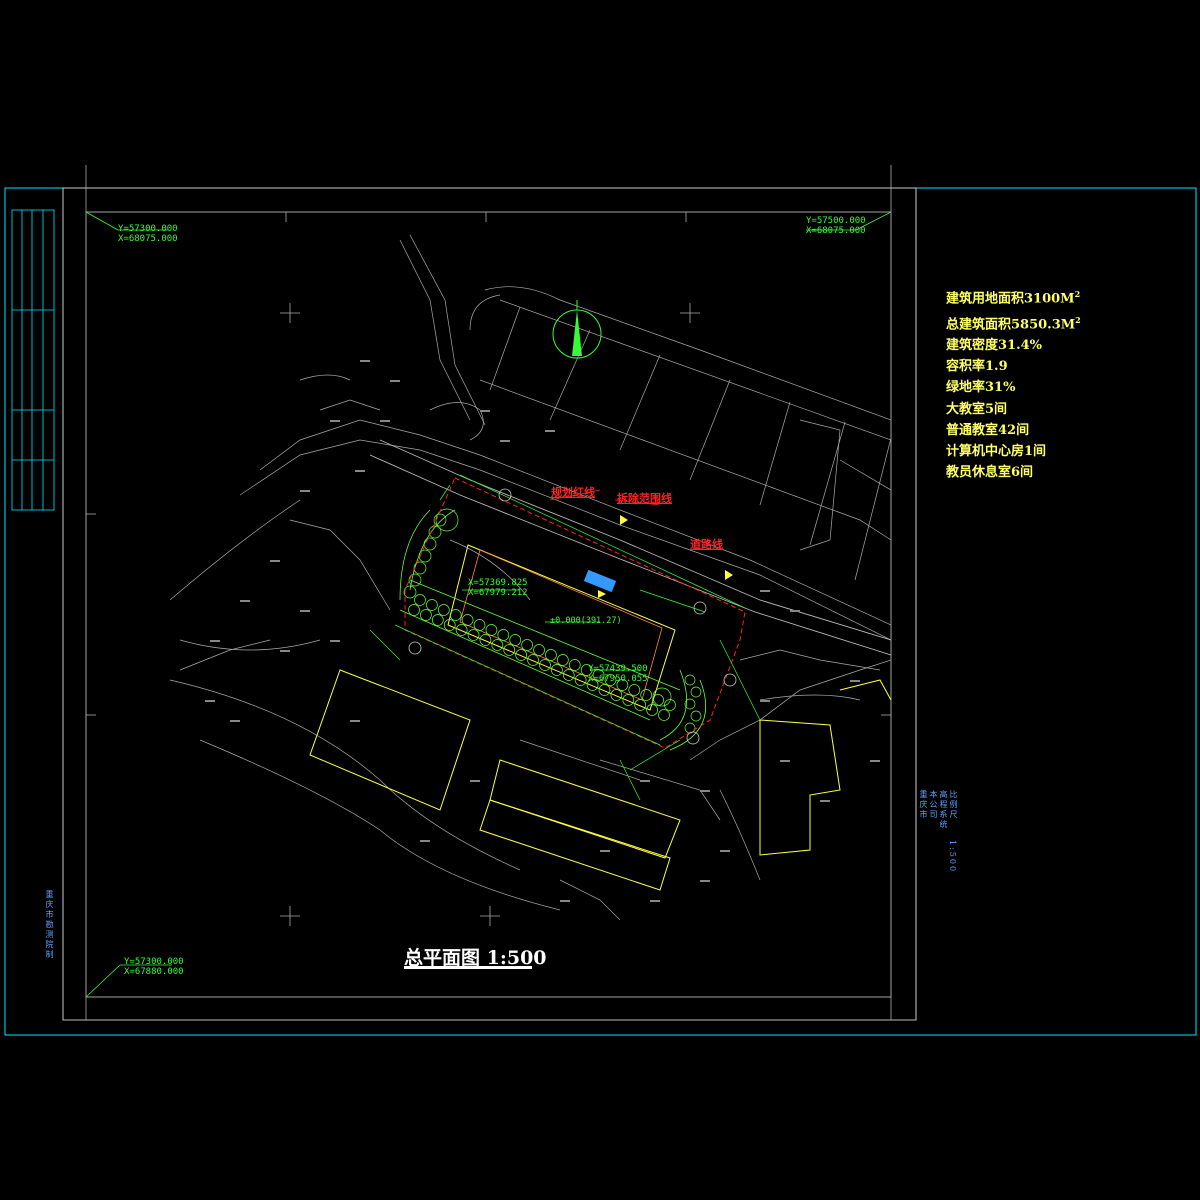  I want to click on coord-building-se-y: Y=57439.500, so click(618, 669).